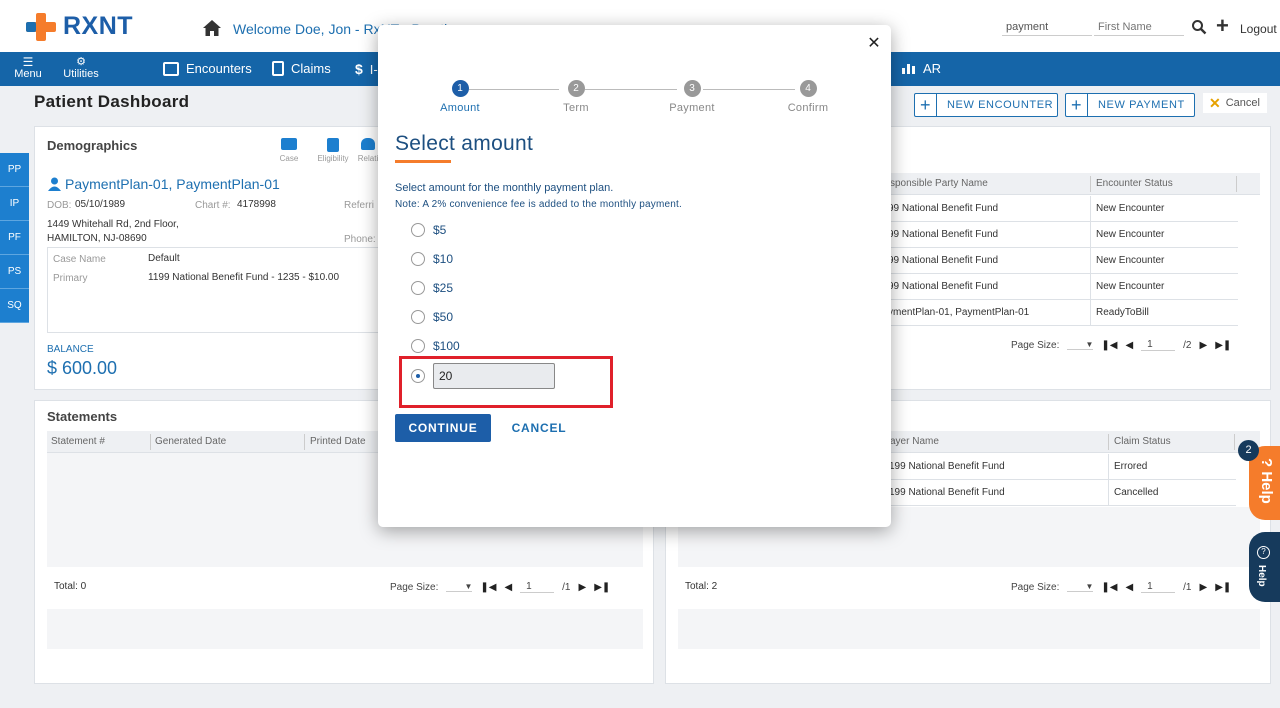 This screenshot has height=708, width=1280. I want to click on claims-footer-area, so click(969, 629).